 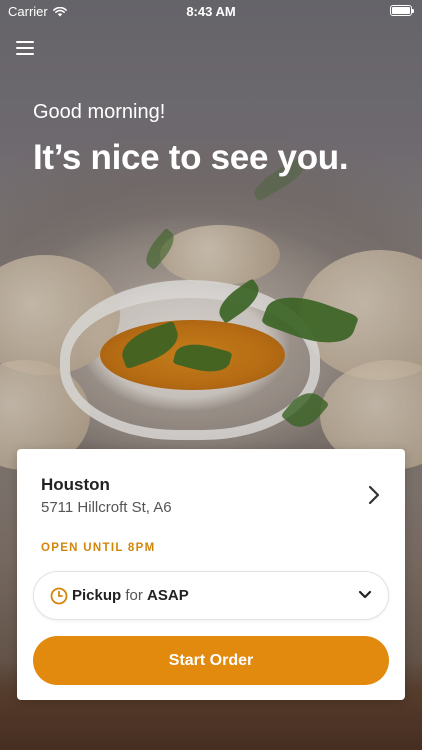 I want to click on location-name: Houston, so click(x=75, y=484).